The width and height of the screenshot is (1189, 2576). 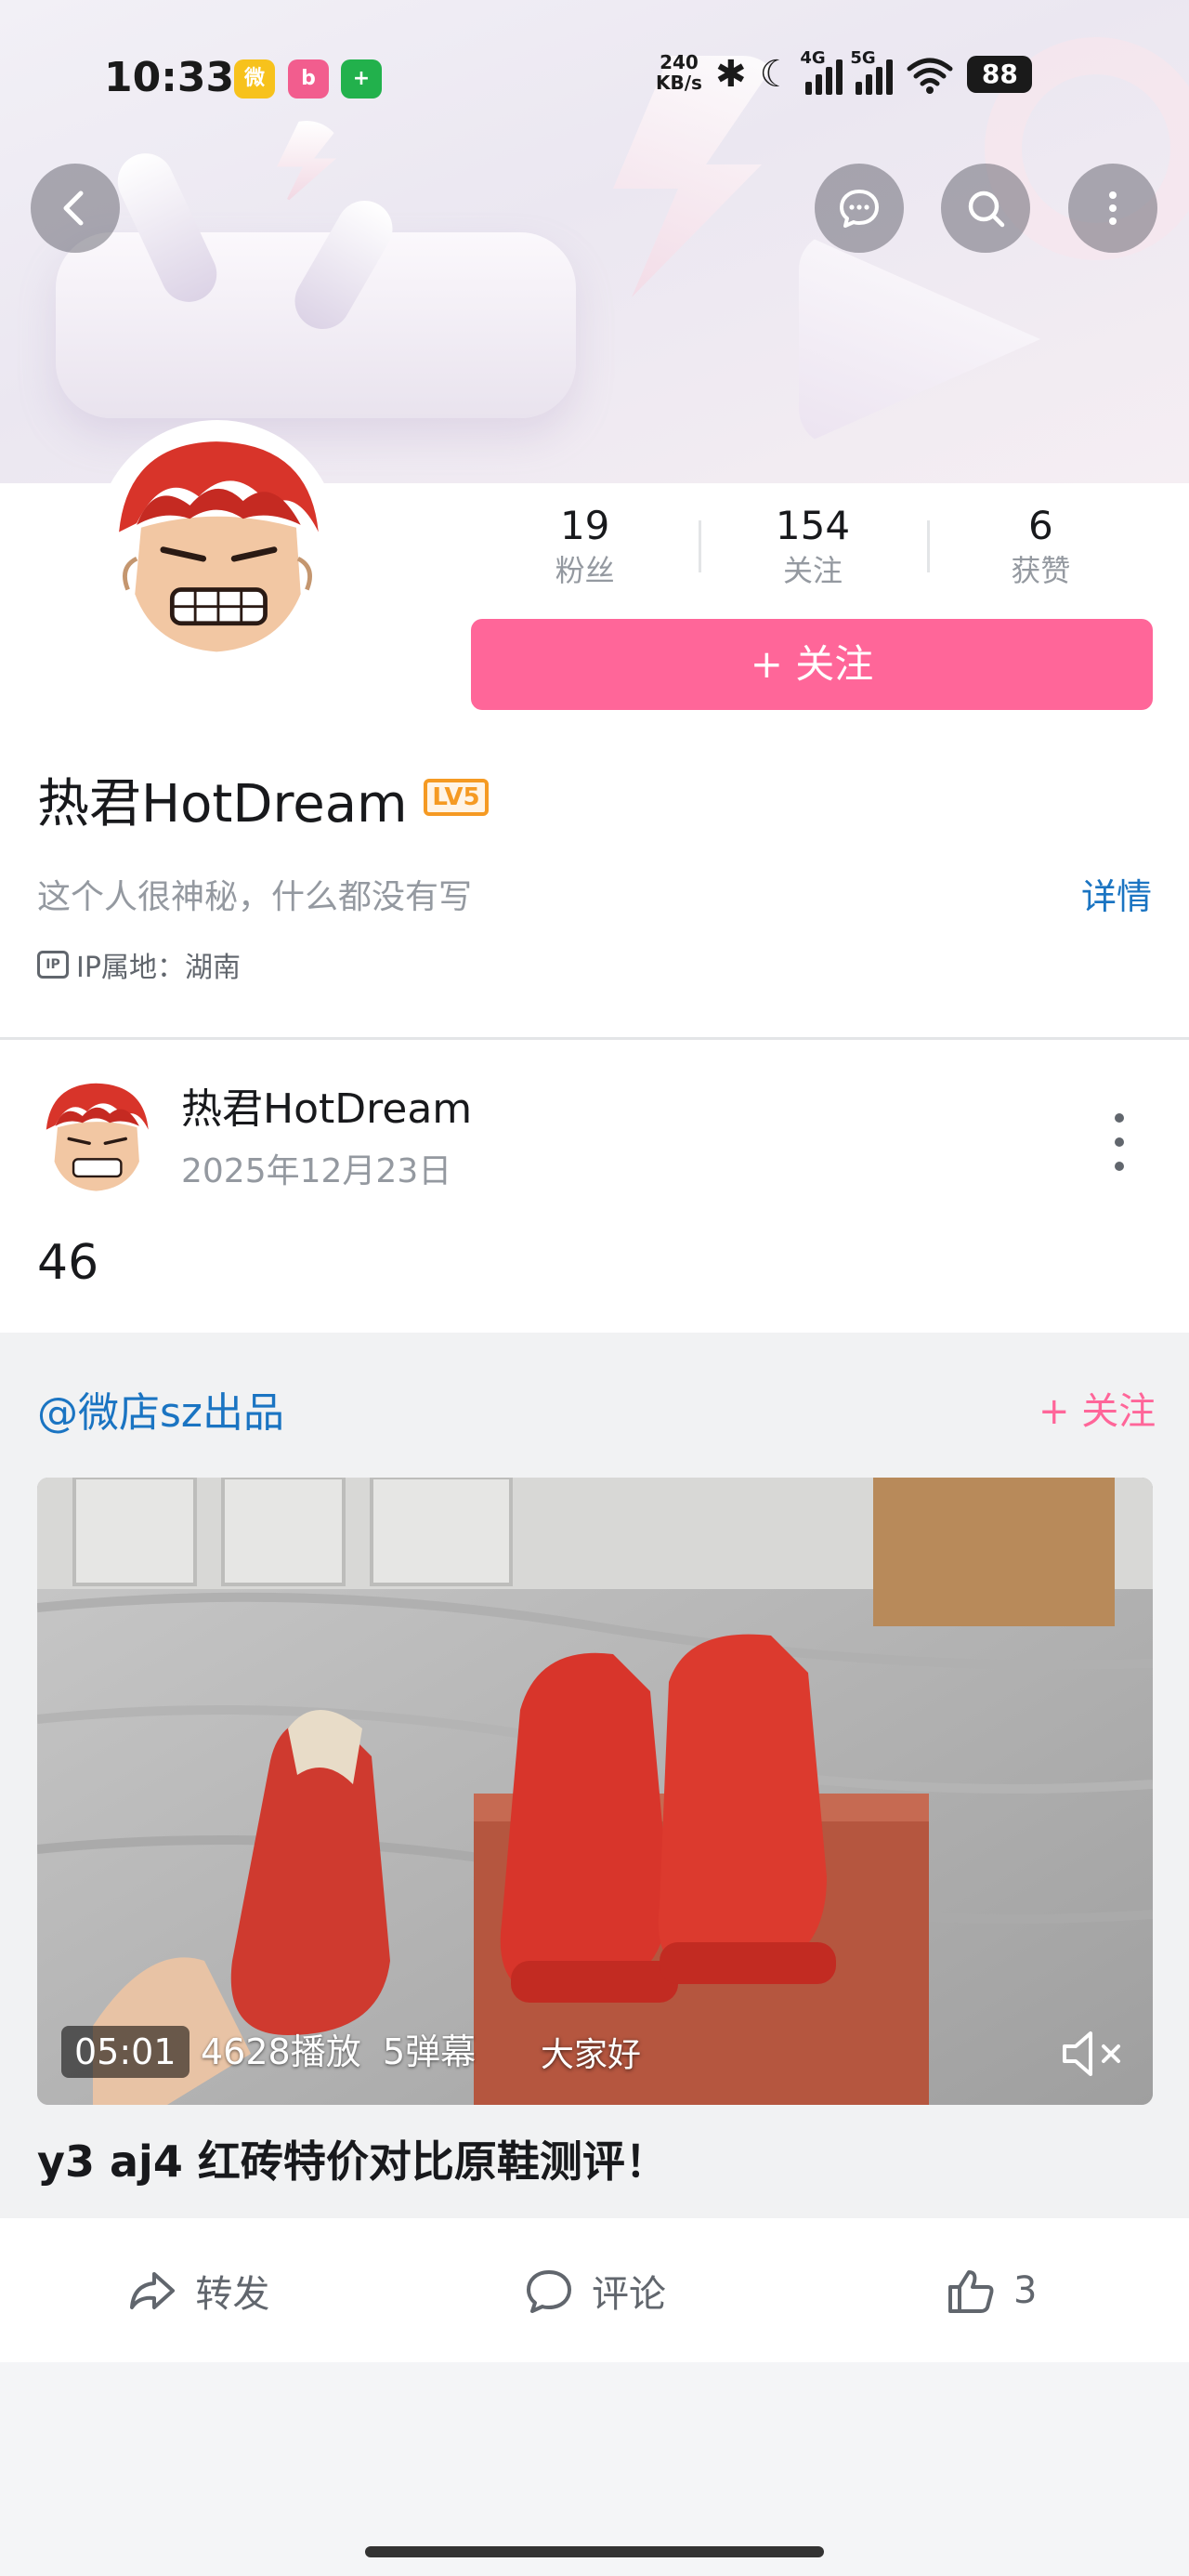 What do you see at coordinates (281, 2051) in the screenshot?
I see `video-play-count: 4628播放` at bounding box center [281, 2051].